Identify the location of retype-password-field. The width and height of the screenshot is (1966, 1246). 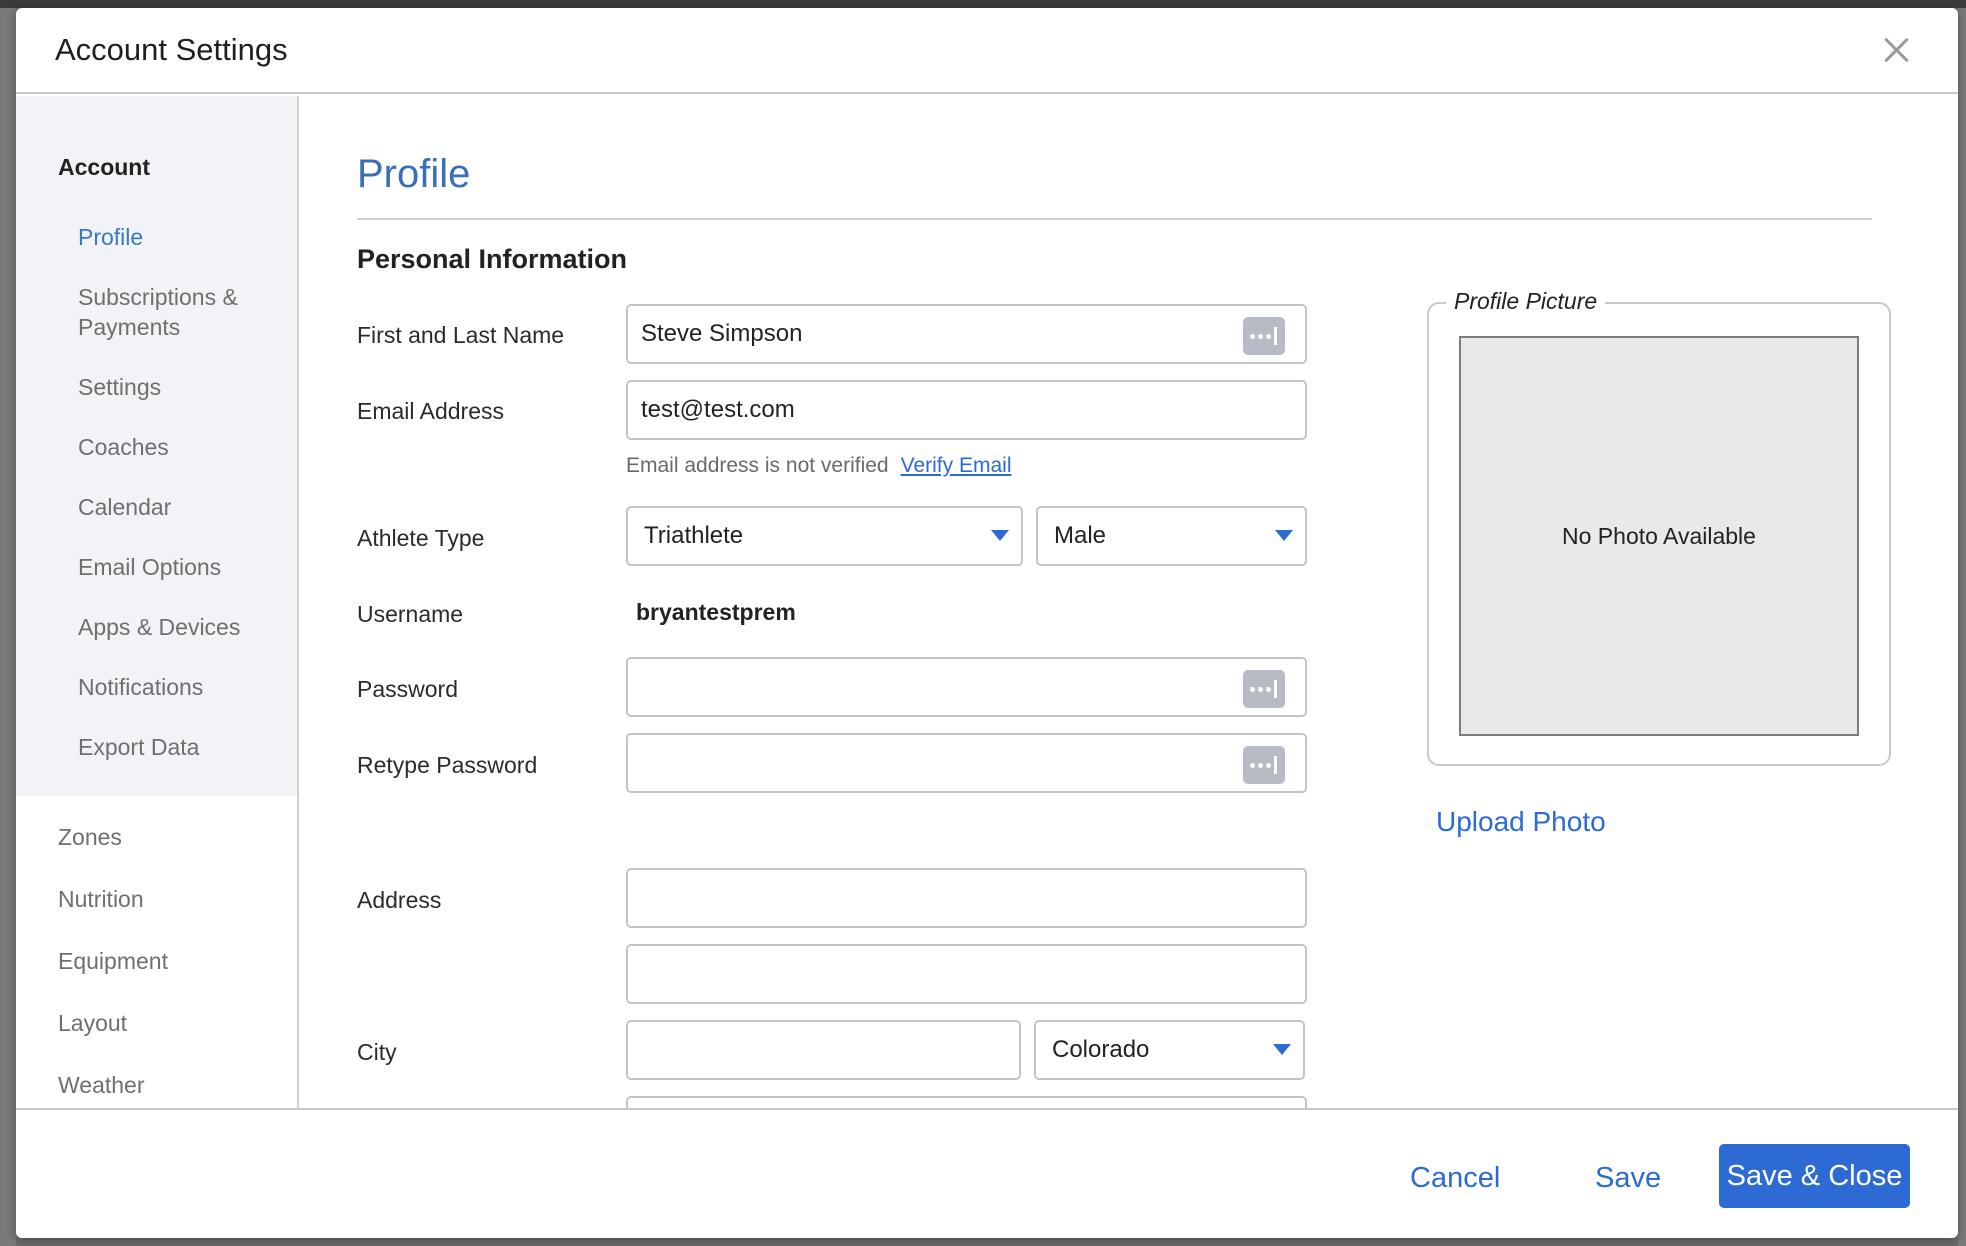
(966, 763).